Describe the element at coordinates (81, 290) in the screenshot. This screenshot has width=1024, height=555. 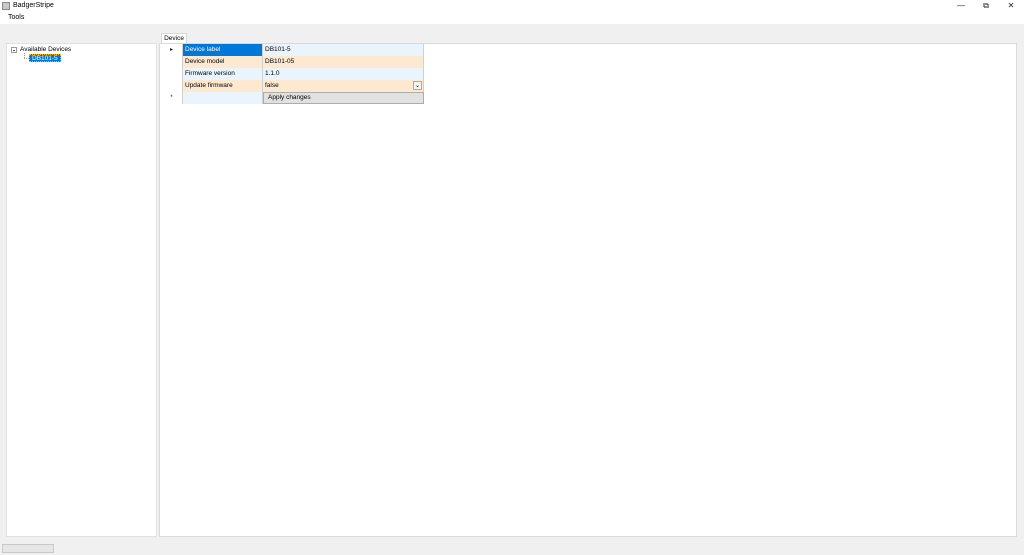
I see `device-tree: Available Devices DB101-5` at that location.